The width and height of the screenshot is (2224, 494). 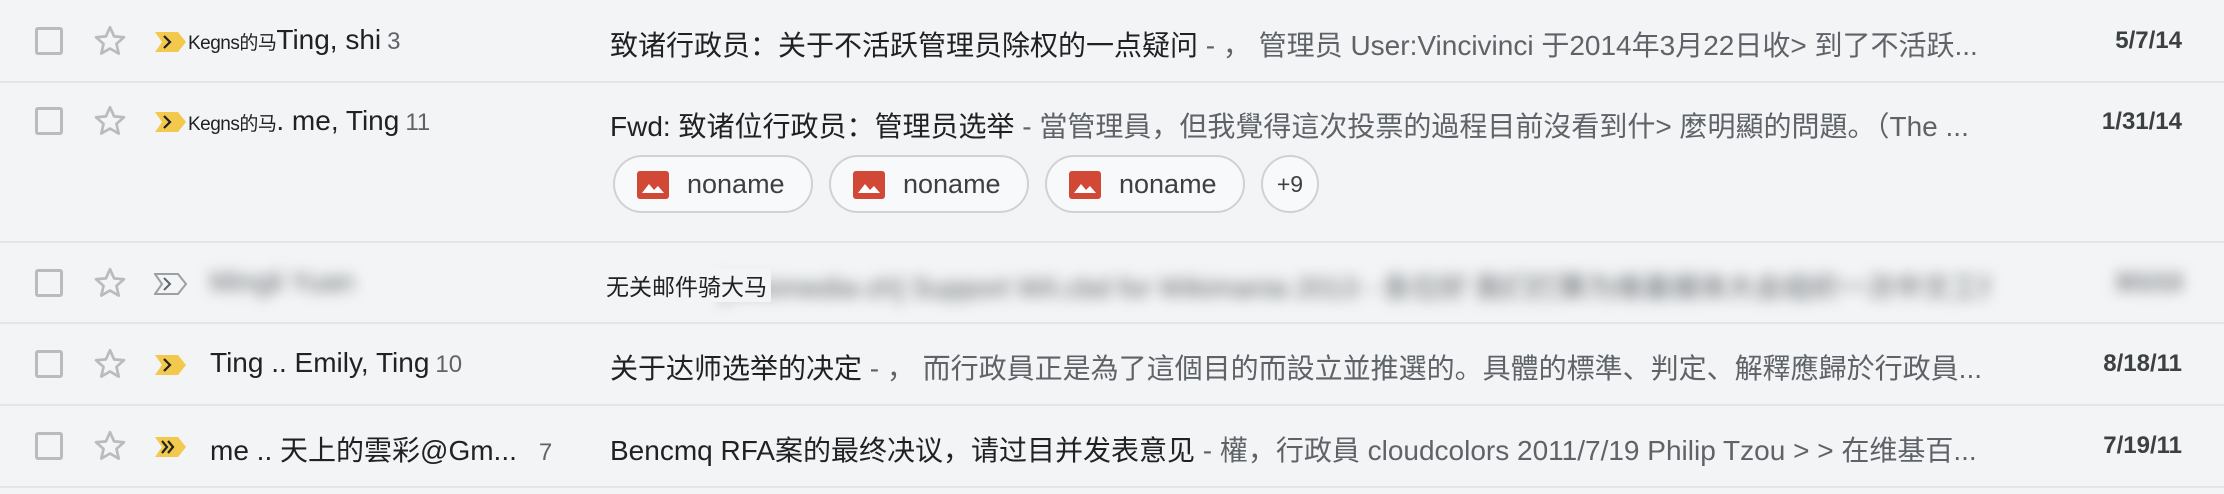 I want to click on sender-label: . me, Ting, so click(x=338, y=120).